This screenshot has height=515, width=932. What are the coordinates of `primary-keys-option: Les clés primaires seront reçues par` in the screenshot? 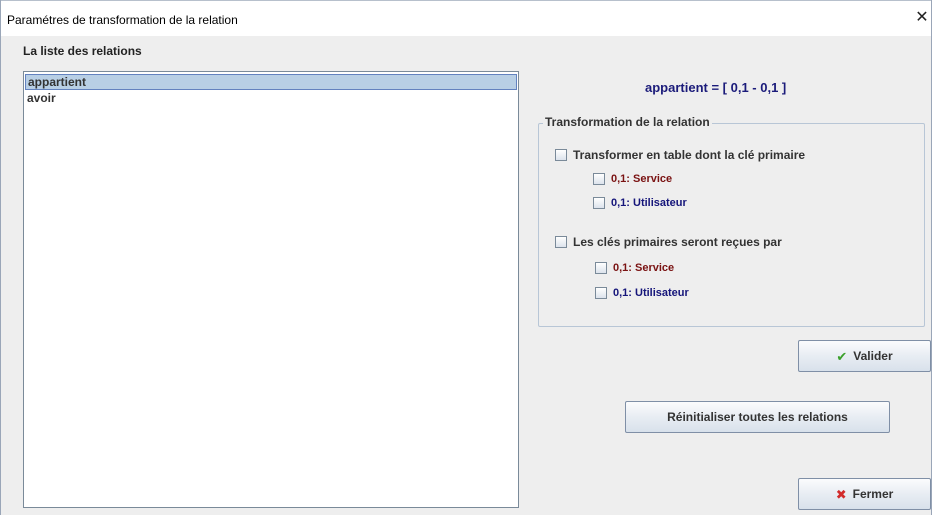 It's located at (668, 242).